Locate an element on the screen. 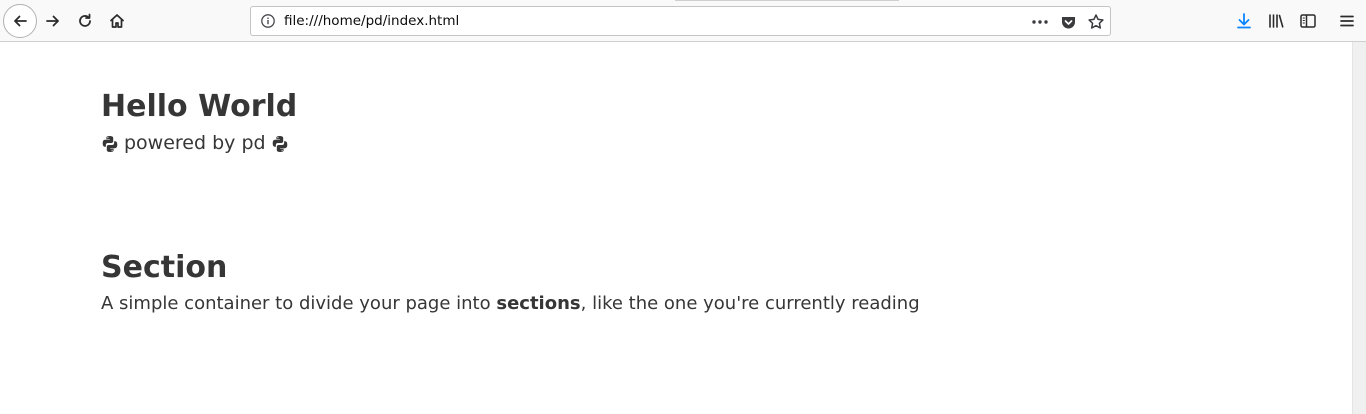 The image size is (1366, 414). vertical-scrollbar is located at coordinates (1359, 228).